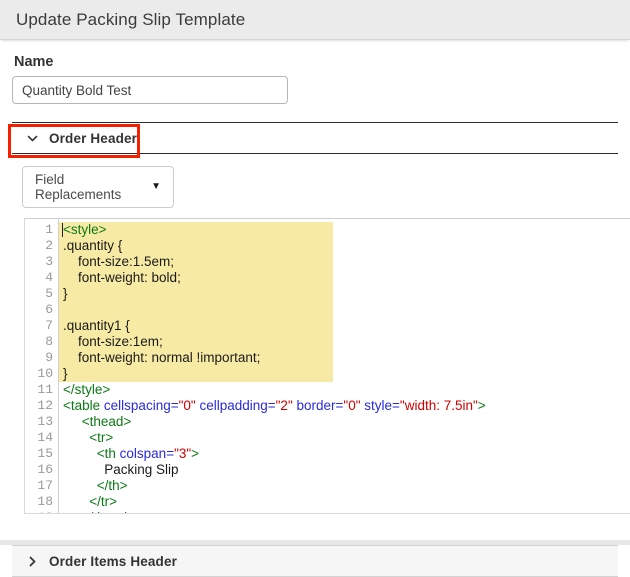 The height and width of the screenshot is (577, 630). Describe the element at coordinates (49, 277) in the screenshot. I see `editor-line-number: 4` at that location.